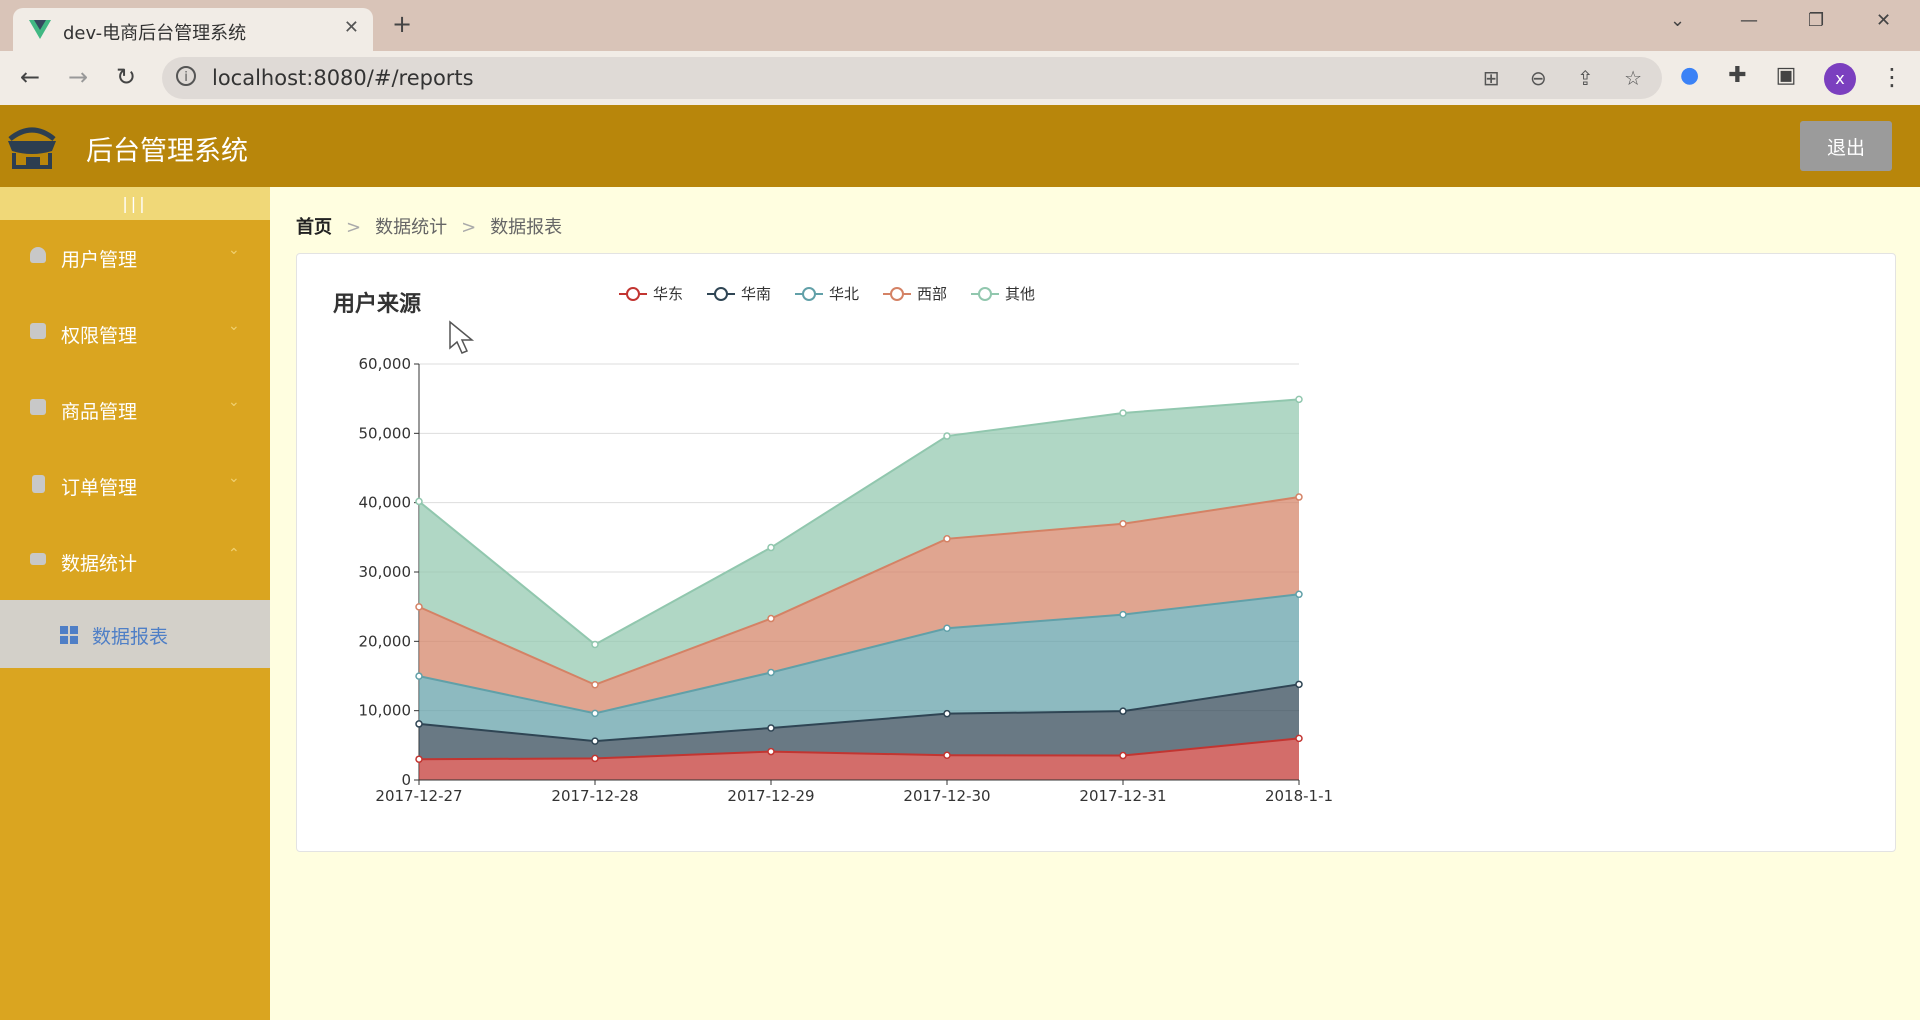 This screenshot has width=1920, height=1020. Describe the element at coordinates (1538, 78) in the screenshot. I see `zoom-icon: ⊖` at that location.